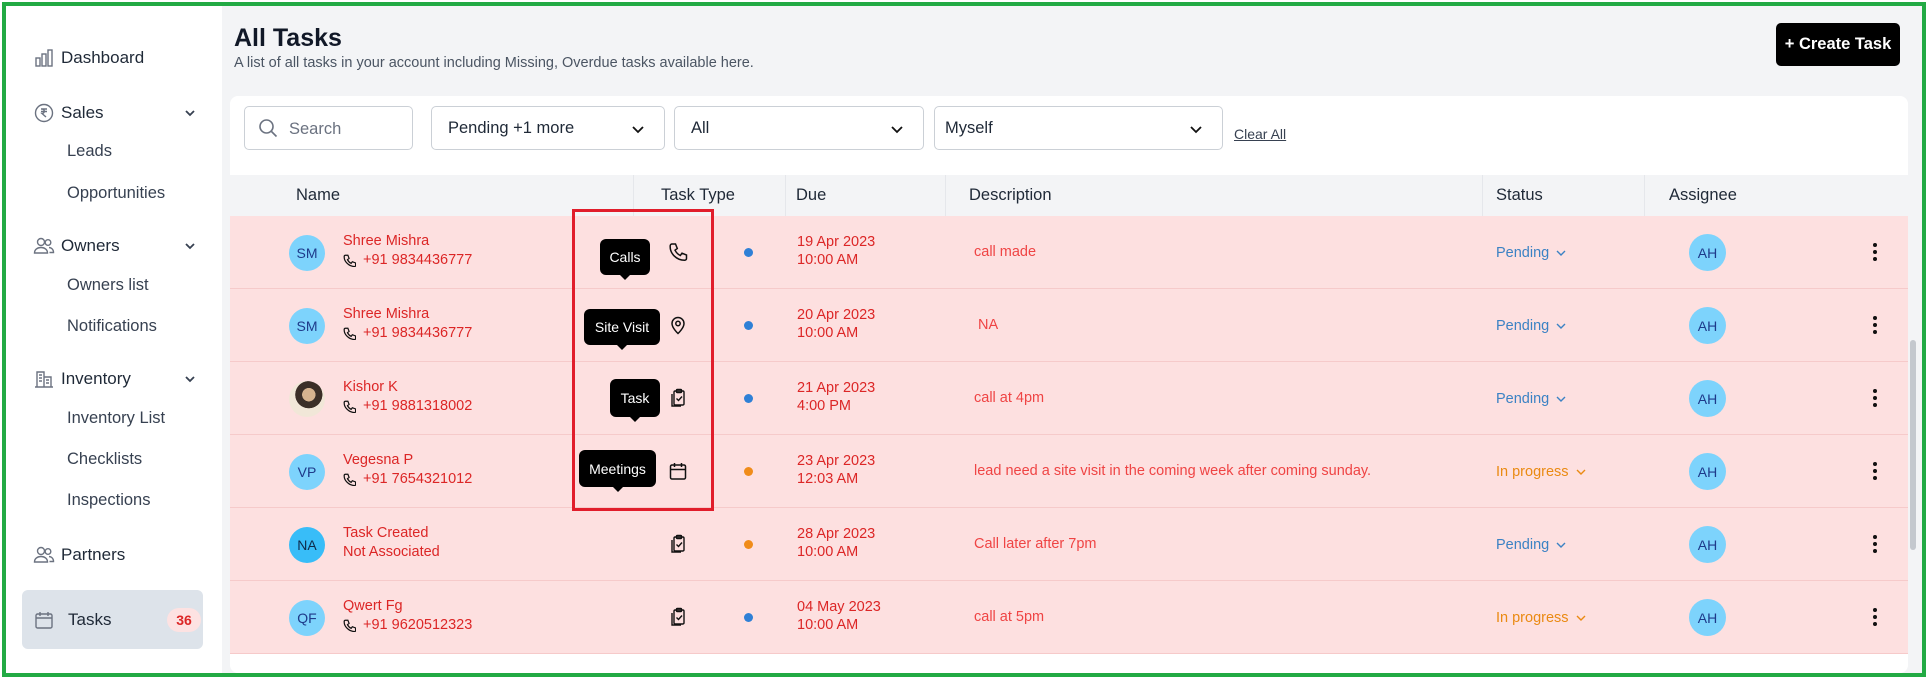 This screenshot has height=679, width=1928. What do you see at coordinates (89, 151) in the screenshot?
I see `sidebar-item-leads: Leads` at bounding box center [89, 151].